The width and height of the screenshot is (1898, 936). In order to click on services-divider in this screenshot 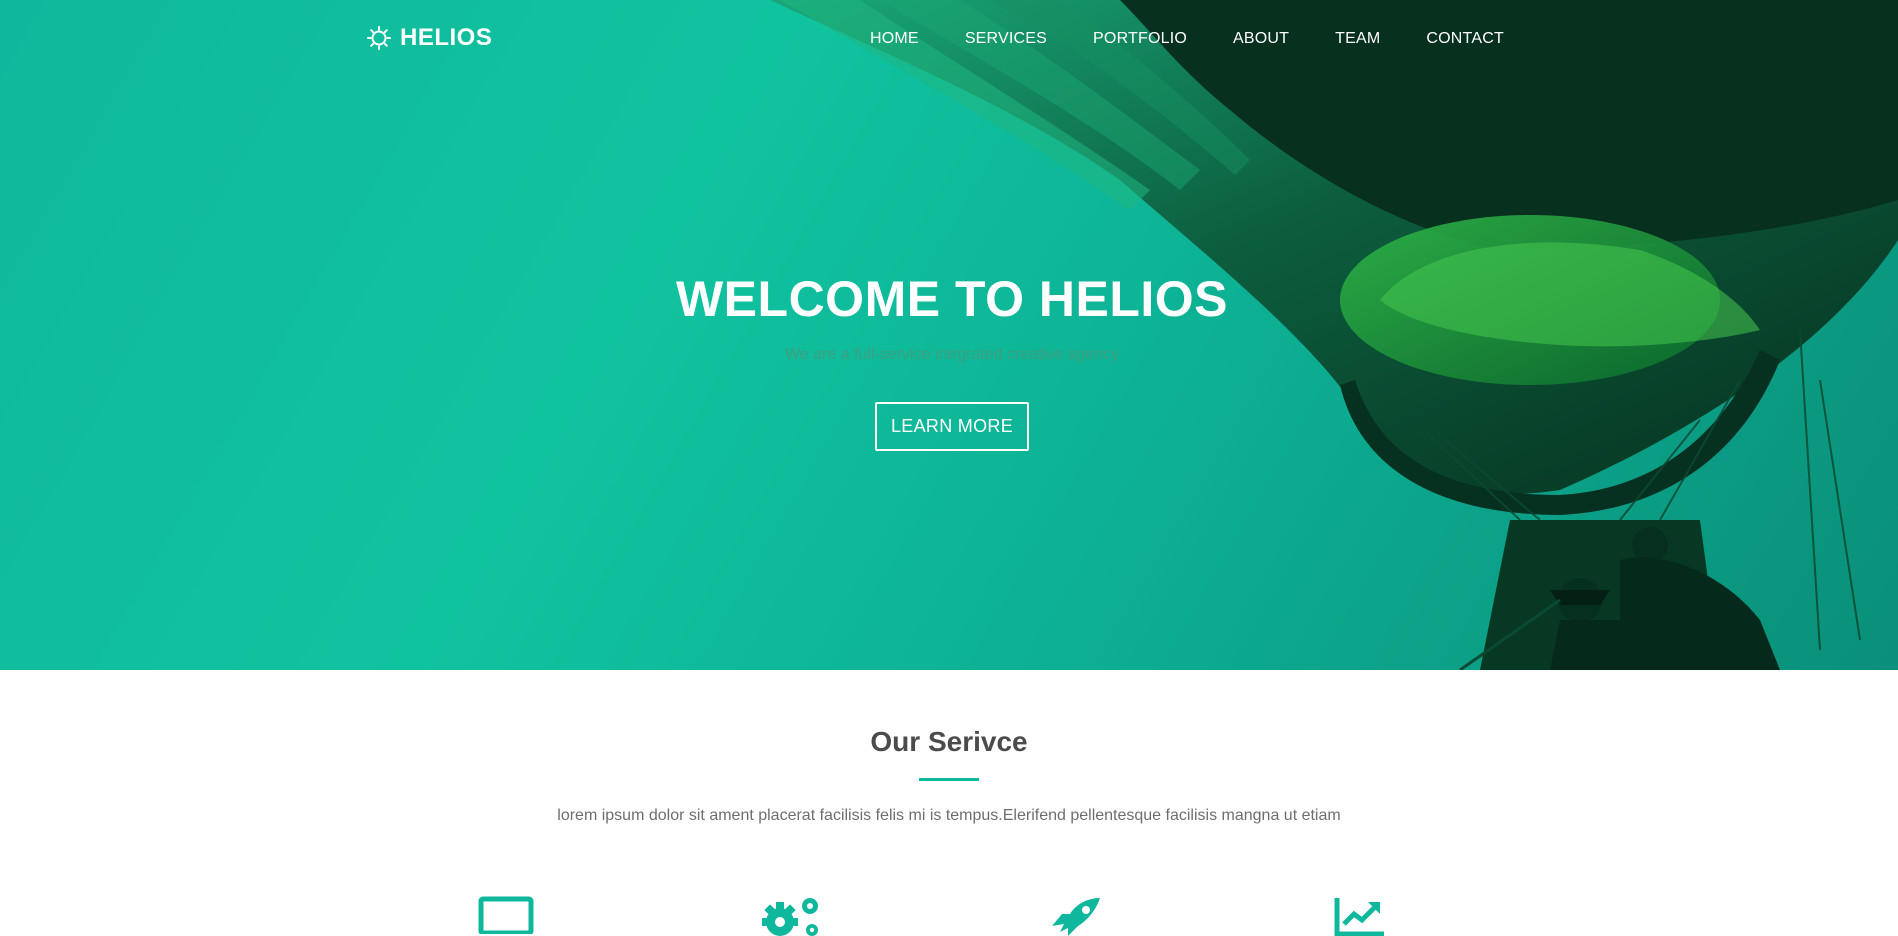, I will do `click(949, 779)`.